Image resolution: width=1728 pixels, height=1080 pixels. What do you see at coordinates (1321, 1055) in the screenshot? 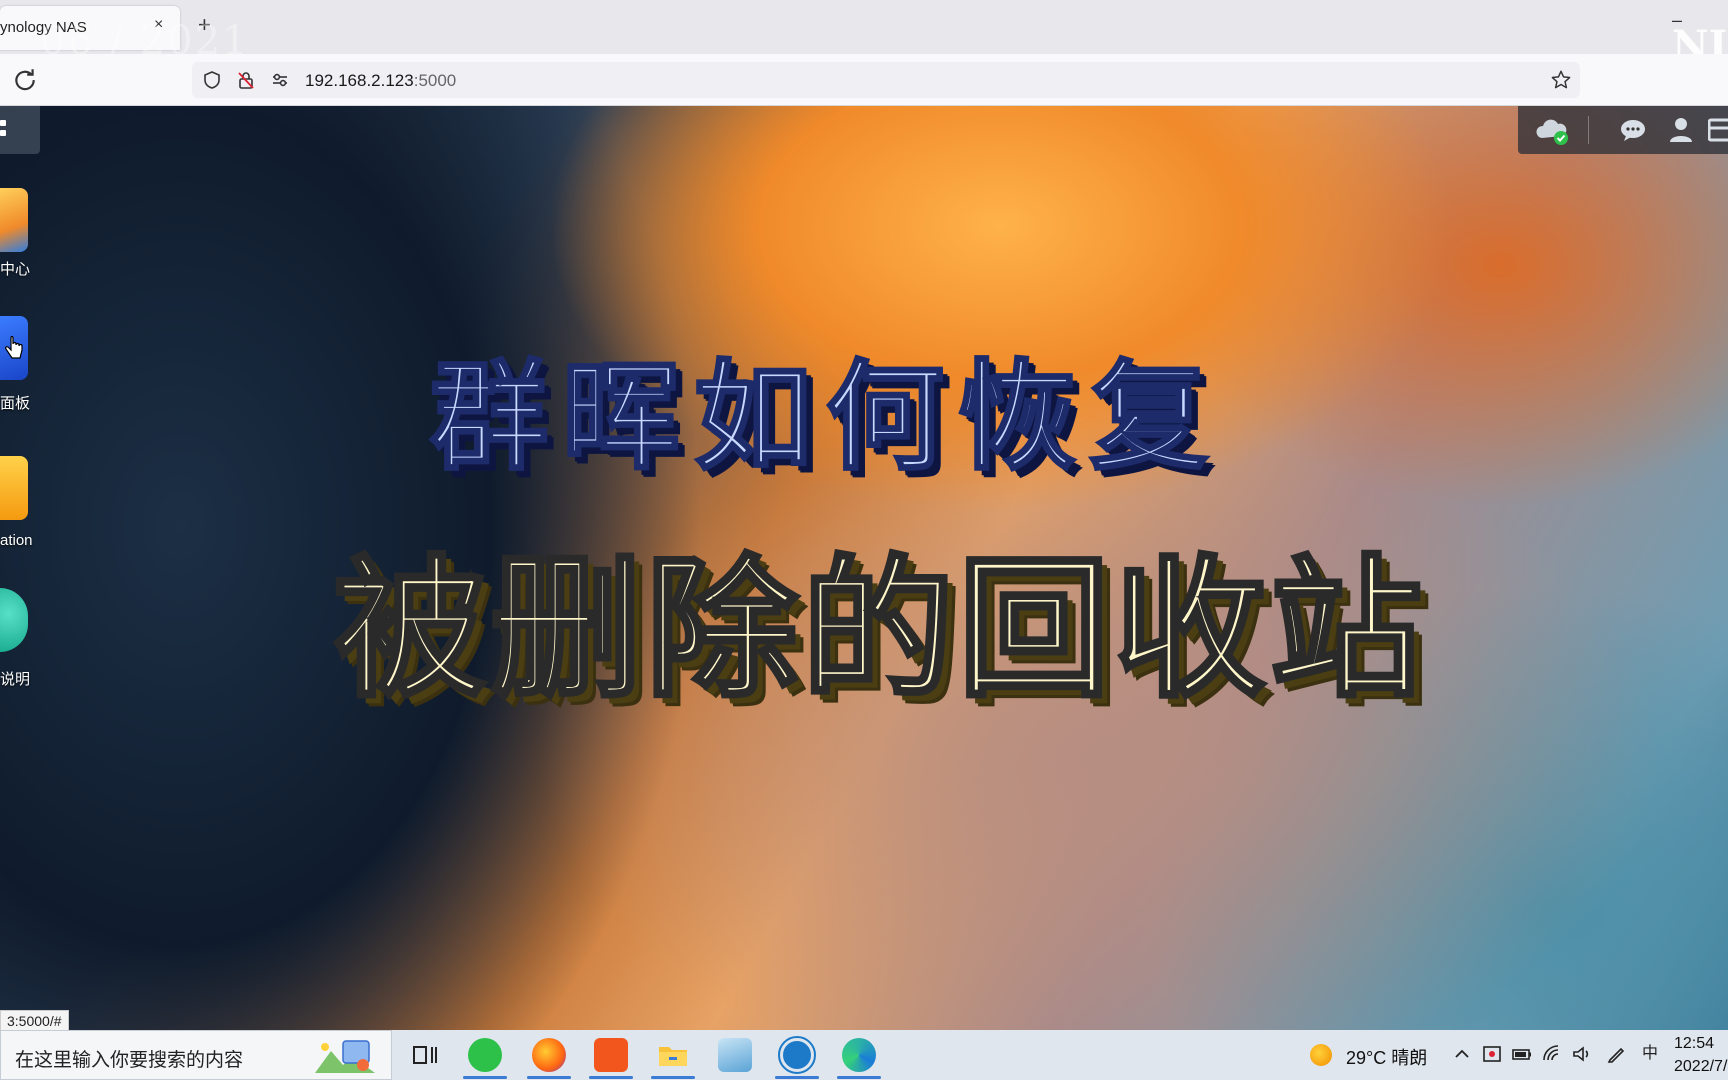
I see `weather-icon` at bounding box center [1321, 1055].